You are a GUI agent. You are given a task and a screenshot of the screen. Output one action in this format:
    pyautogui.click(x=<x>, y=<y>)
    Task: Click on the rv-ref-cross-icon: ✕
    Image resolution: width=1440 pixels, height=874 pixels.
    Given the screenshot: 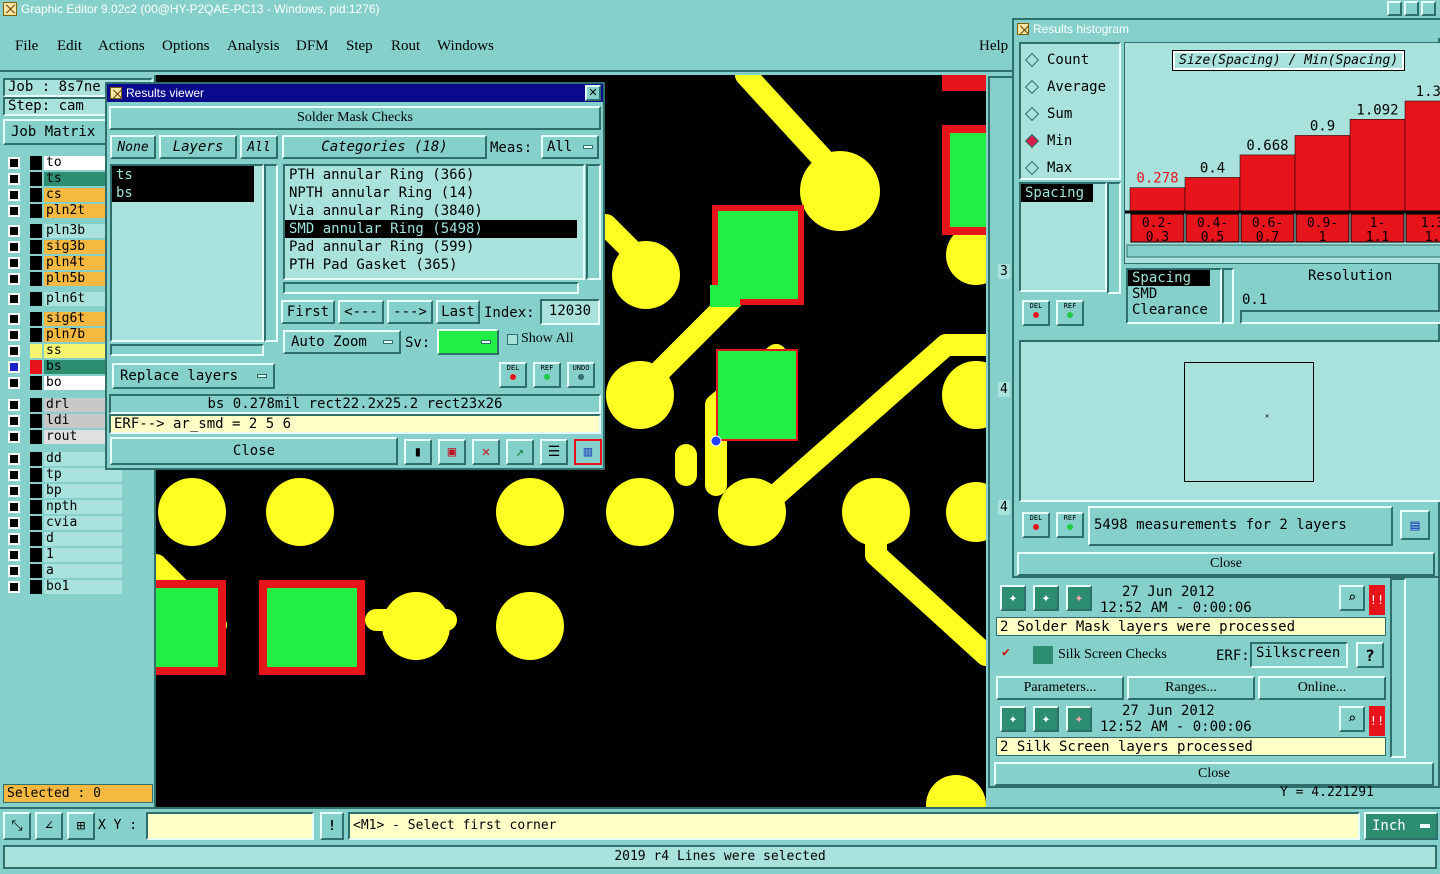 What is the action you would take?
    pyautogui.click(x=486, y=452)
    